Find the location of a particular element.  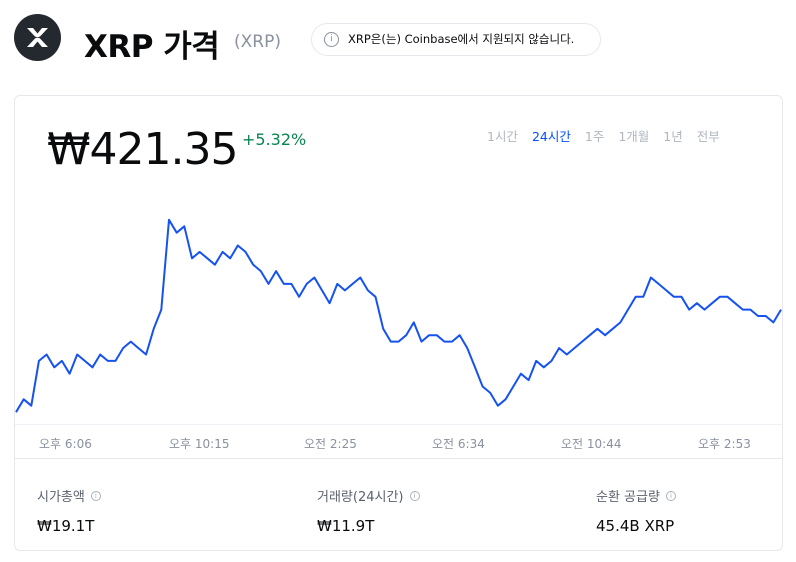

range-24h: 24시간 is located at coordinates (551, 135).